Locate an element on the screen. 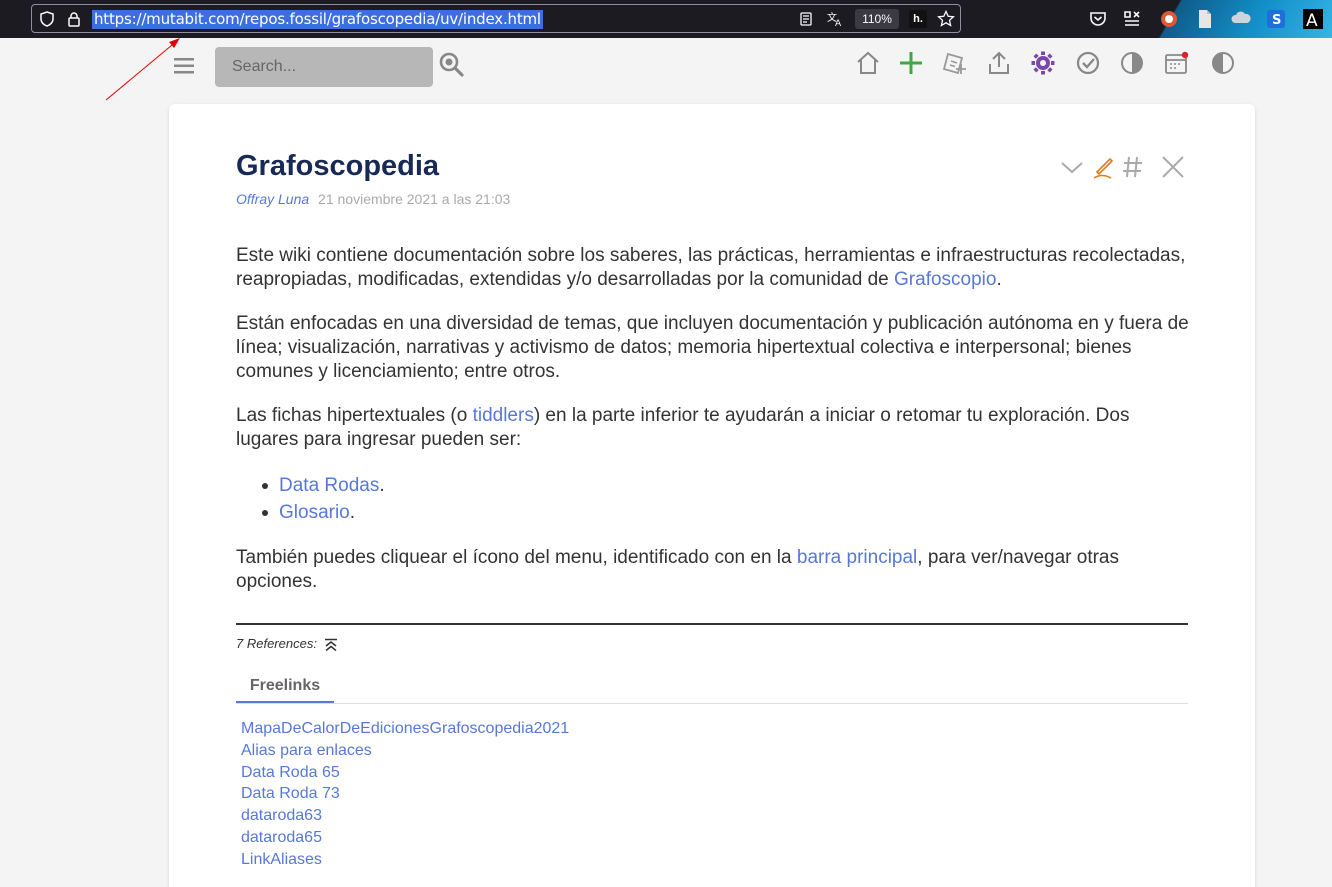  palette-contrast-icon is located at coordinates (1223, 63).